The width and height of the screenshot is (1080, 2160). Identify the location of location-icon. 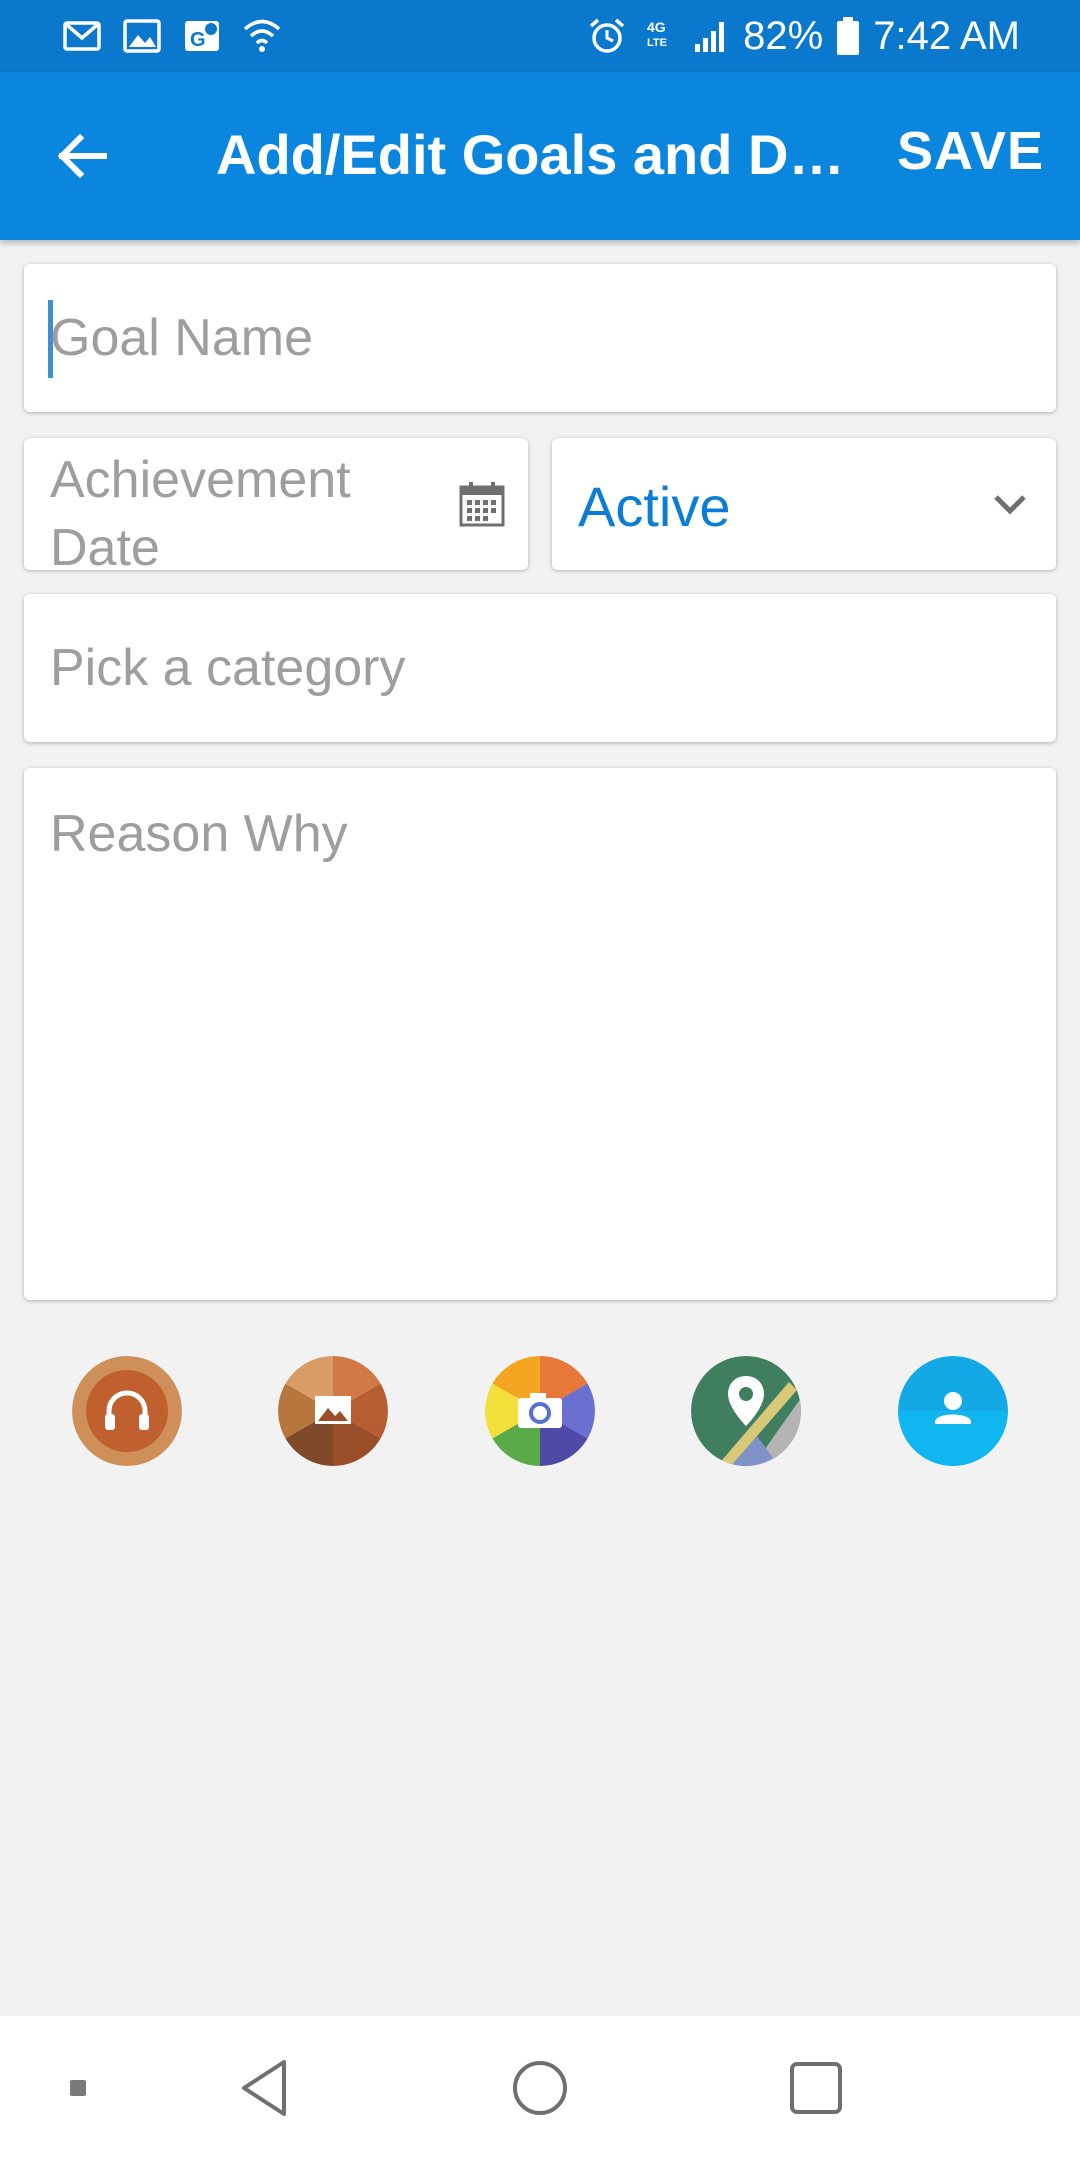
(746, 1411).